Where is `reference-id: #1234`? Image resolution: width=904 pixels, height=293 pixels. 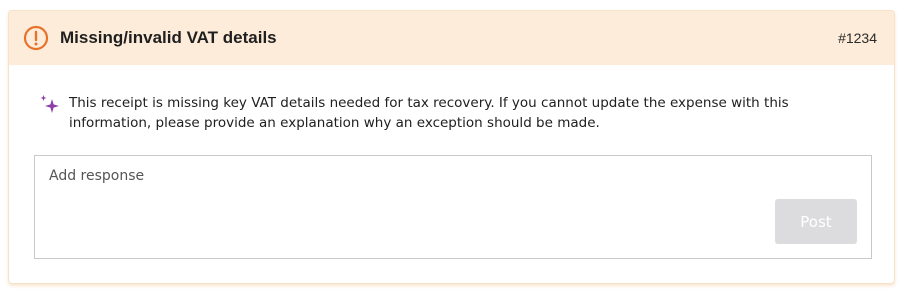
reference-id: #1234 is located at coordinates (857, 38).